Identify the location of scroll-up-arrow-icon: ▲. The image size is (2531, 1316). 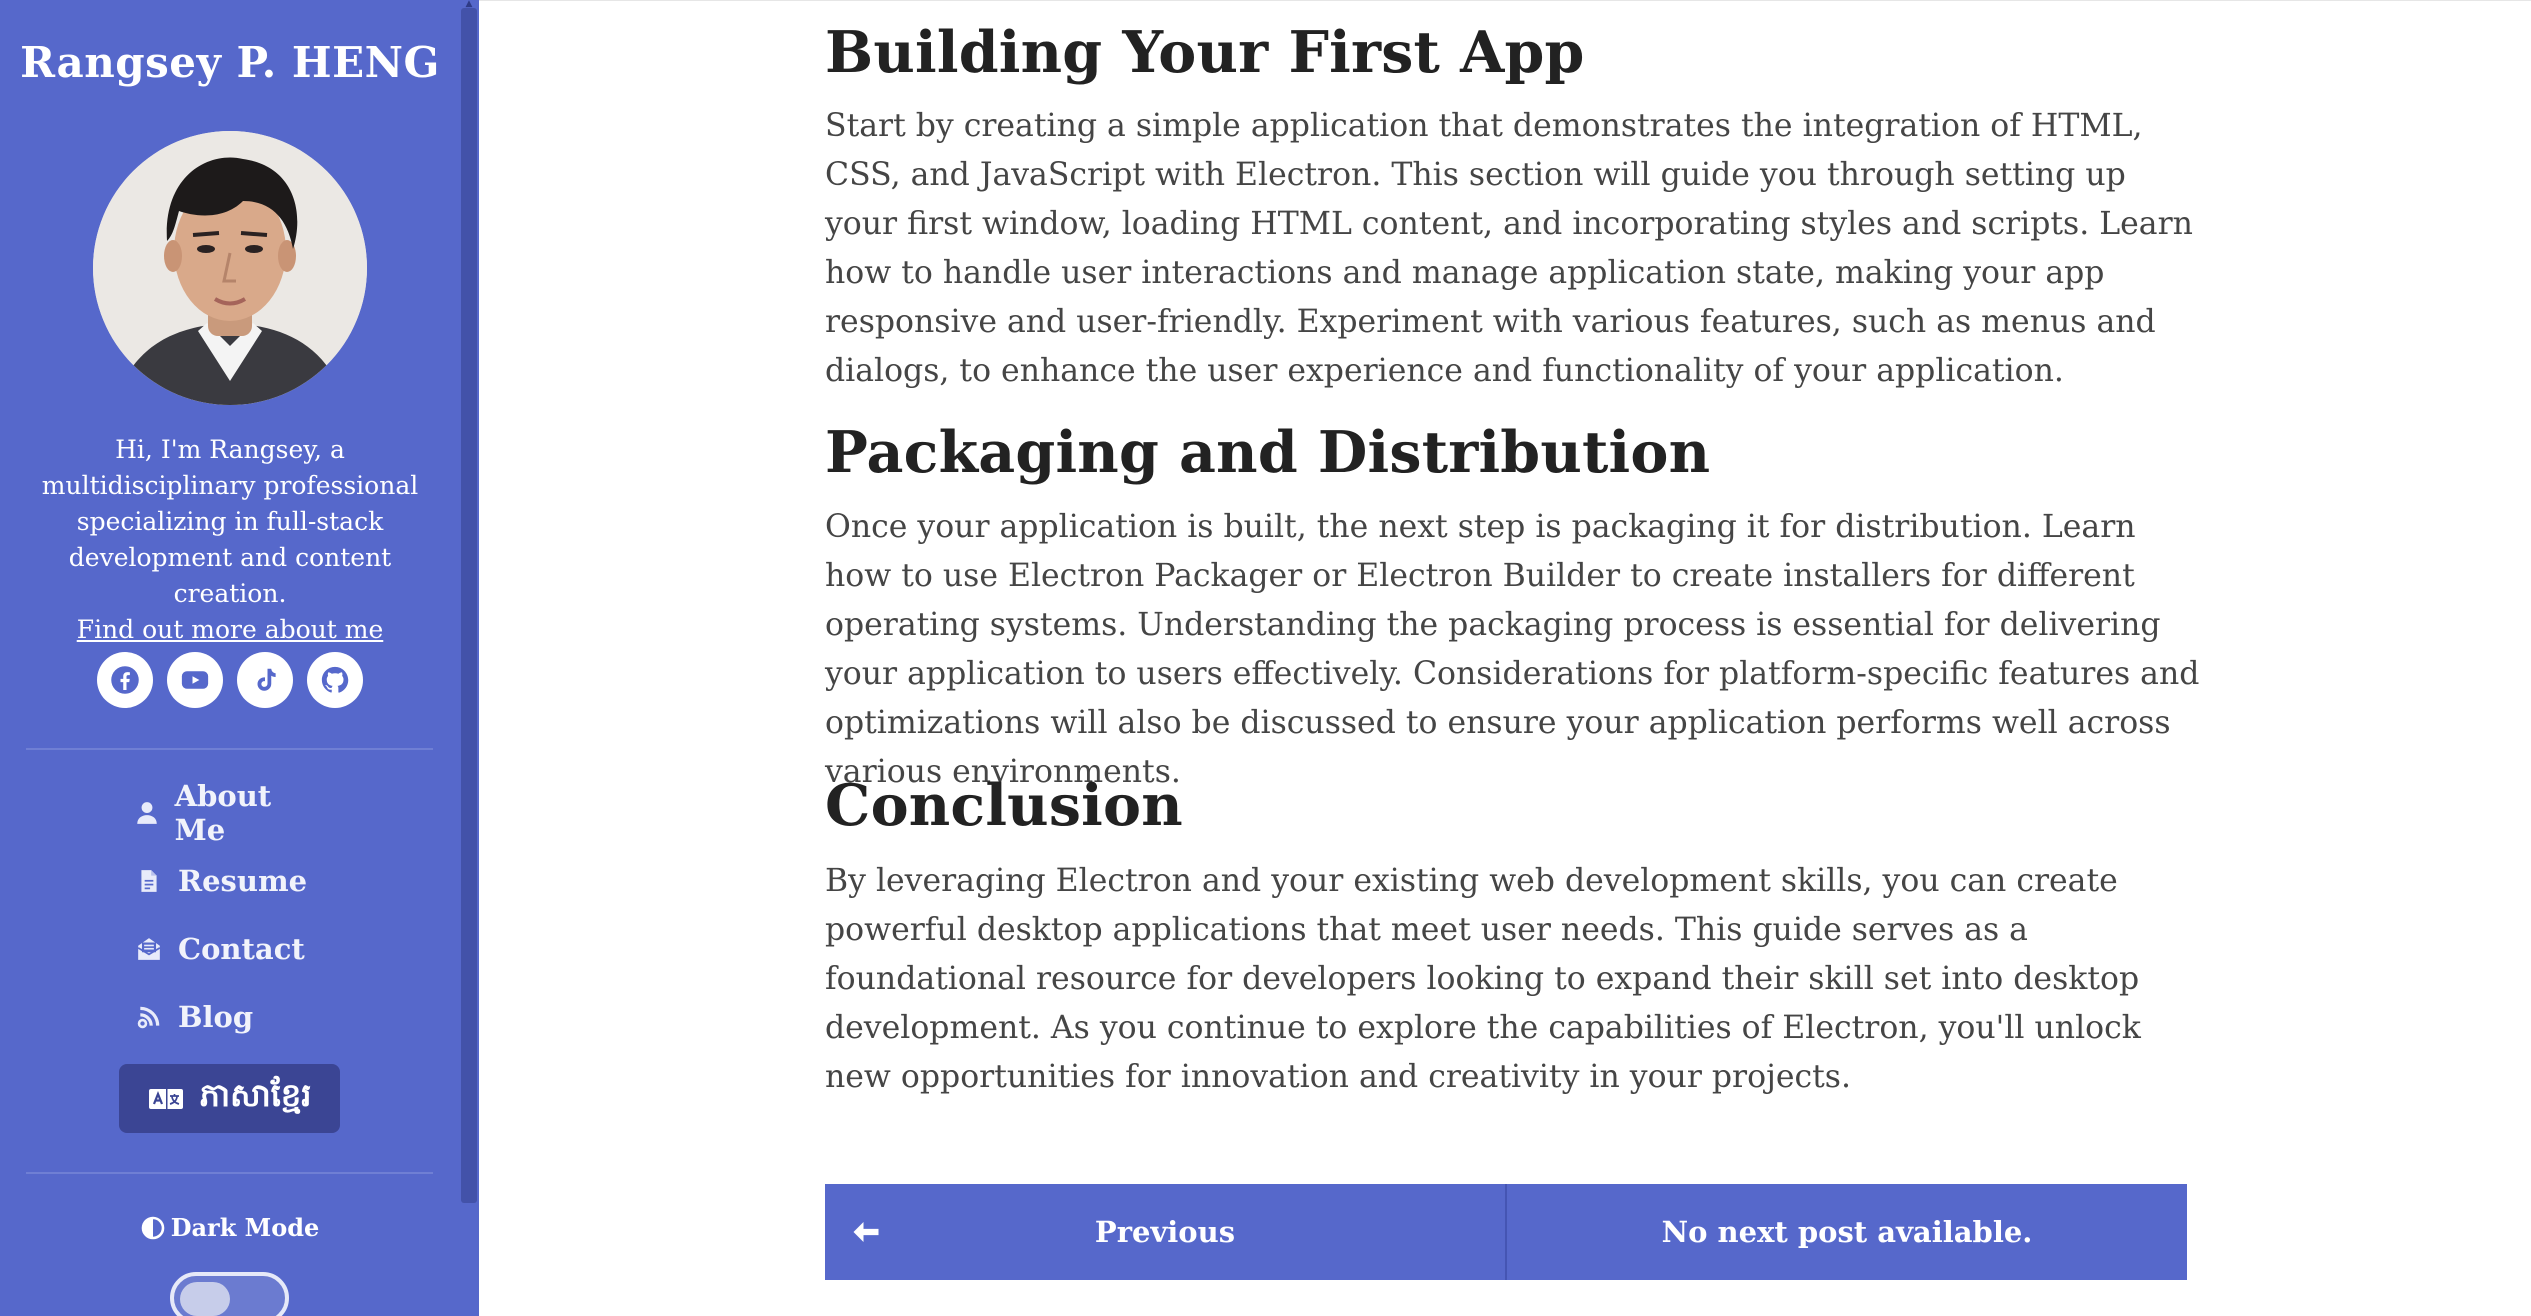
(469, 4).